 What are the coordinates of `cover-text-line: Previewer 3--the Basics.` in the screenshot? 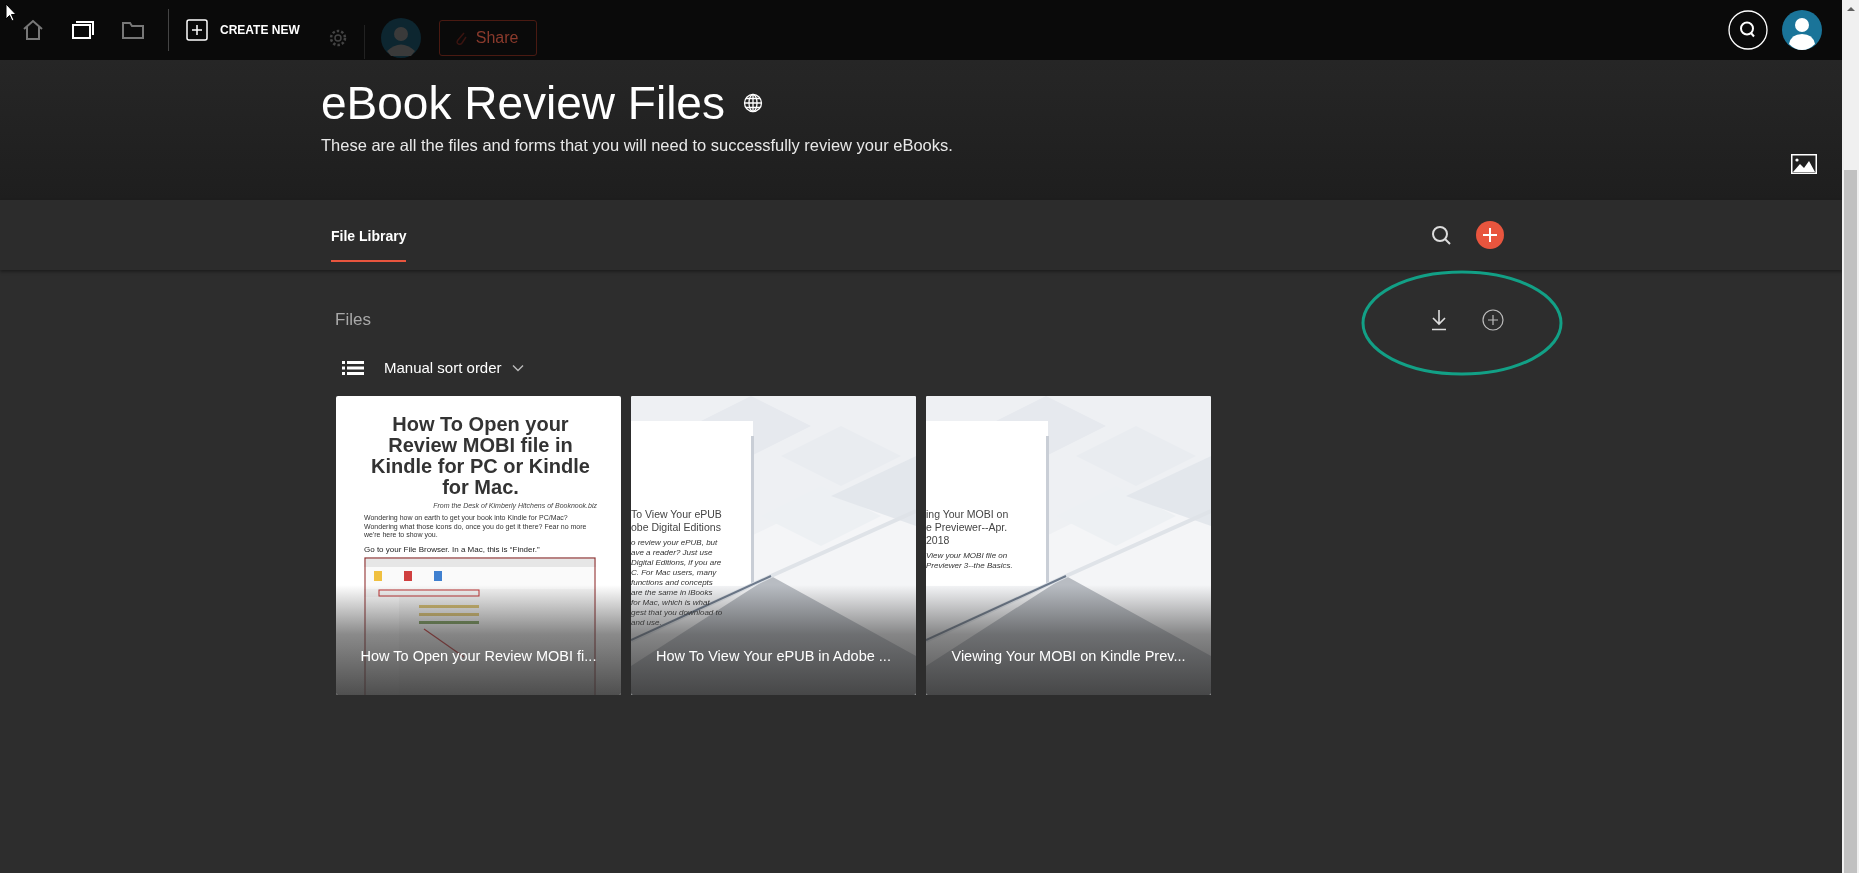 It's located at (969, 566).